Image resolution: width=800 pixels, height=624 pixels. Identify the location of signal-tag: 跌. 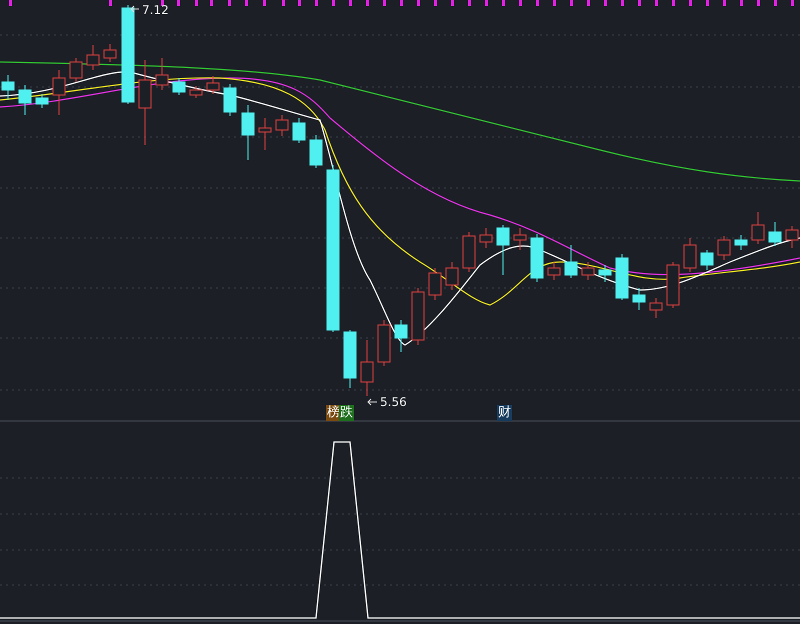
(346, 413).